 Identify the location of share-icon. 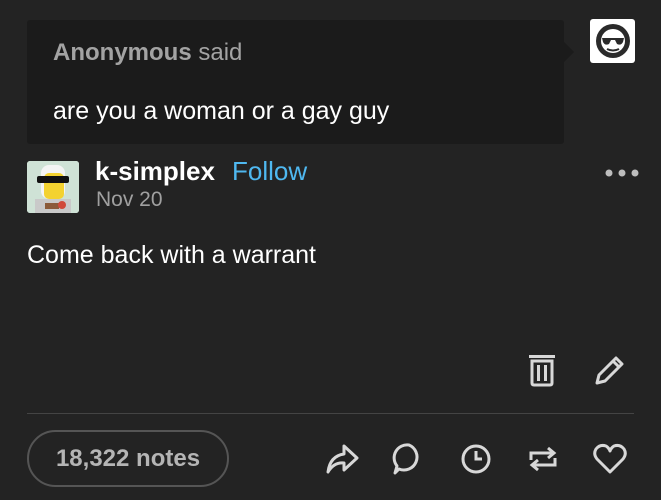
(342, 459).